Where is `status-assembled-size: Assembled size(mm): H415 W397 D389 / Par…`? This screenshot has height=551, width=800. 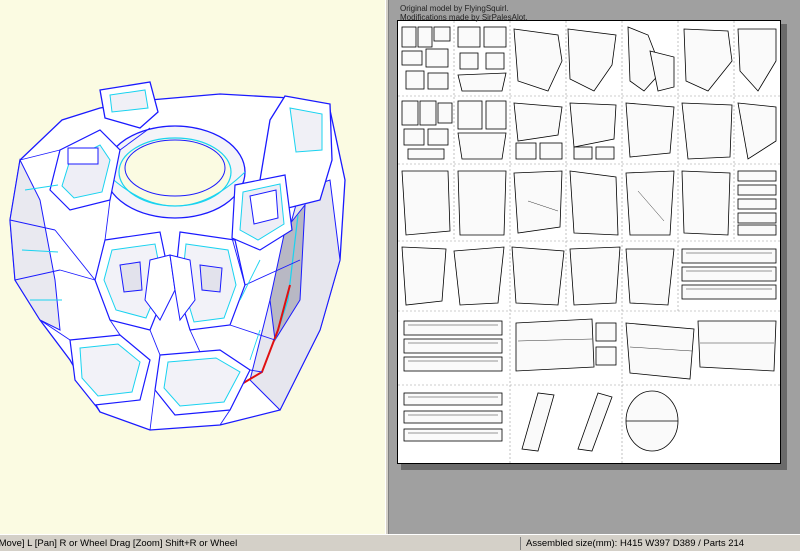
status-assembled-size: Assembled size(mm): H415 W397 D389 / Par… is located at coordinates (635, 543).